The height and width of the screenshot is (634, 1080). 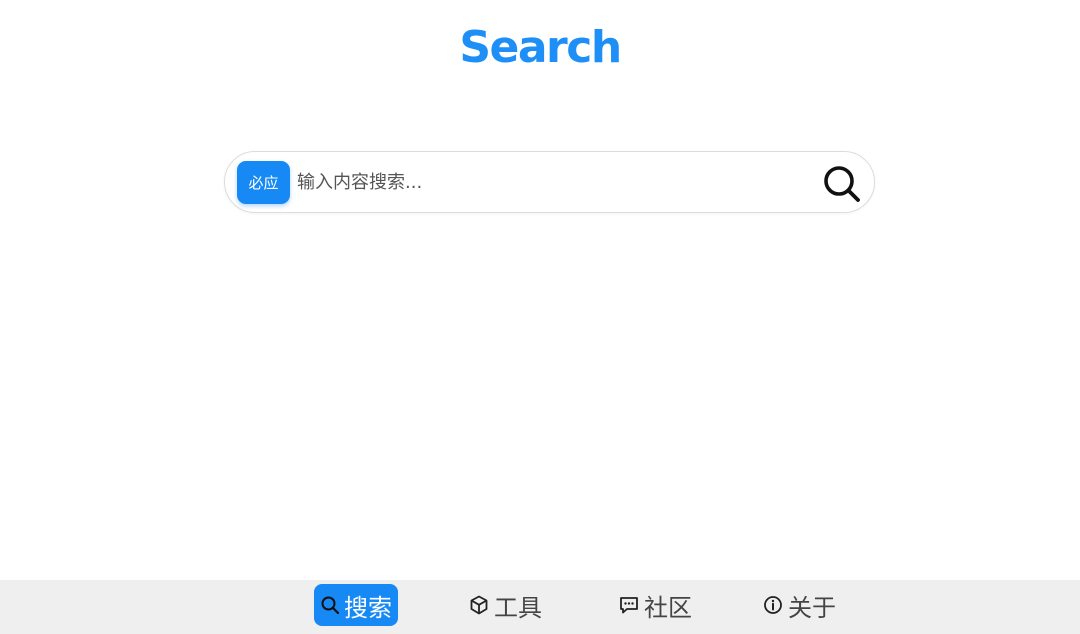 What do you see at coordinates (629, 605) in the screenshot?
I see `chat-icon` at bounding box center [629, 605].